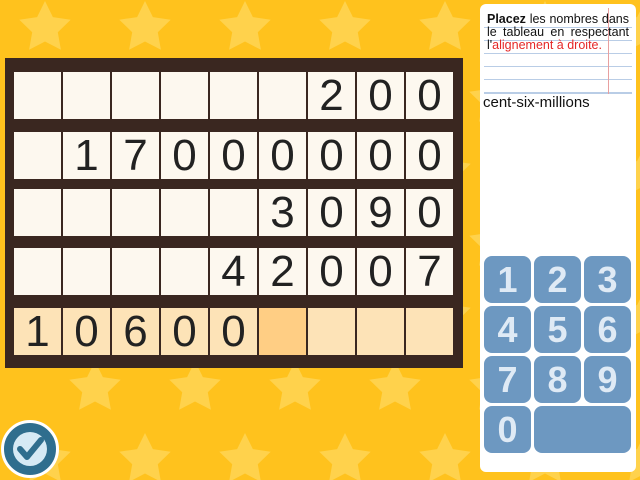  I want to click on keypad-key-0: 0, so click(507, 429).